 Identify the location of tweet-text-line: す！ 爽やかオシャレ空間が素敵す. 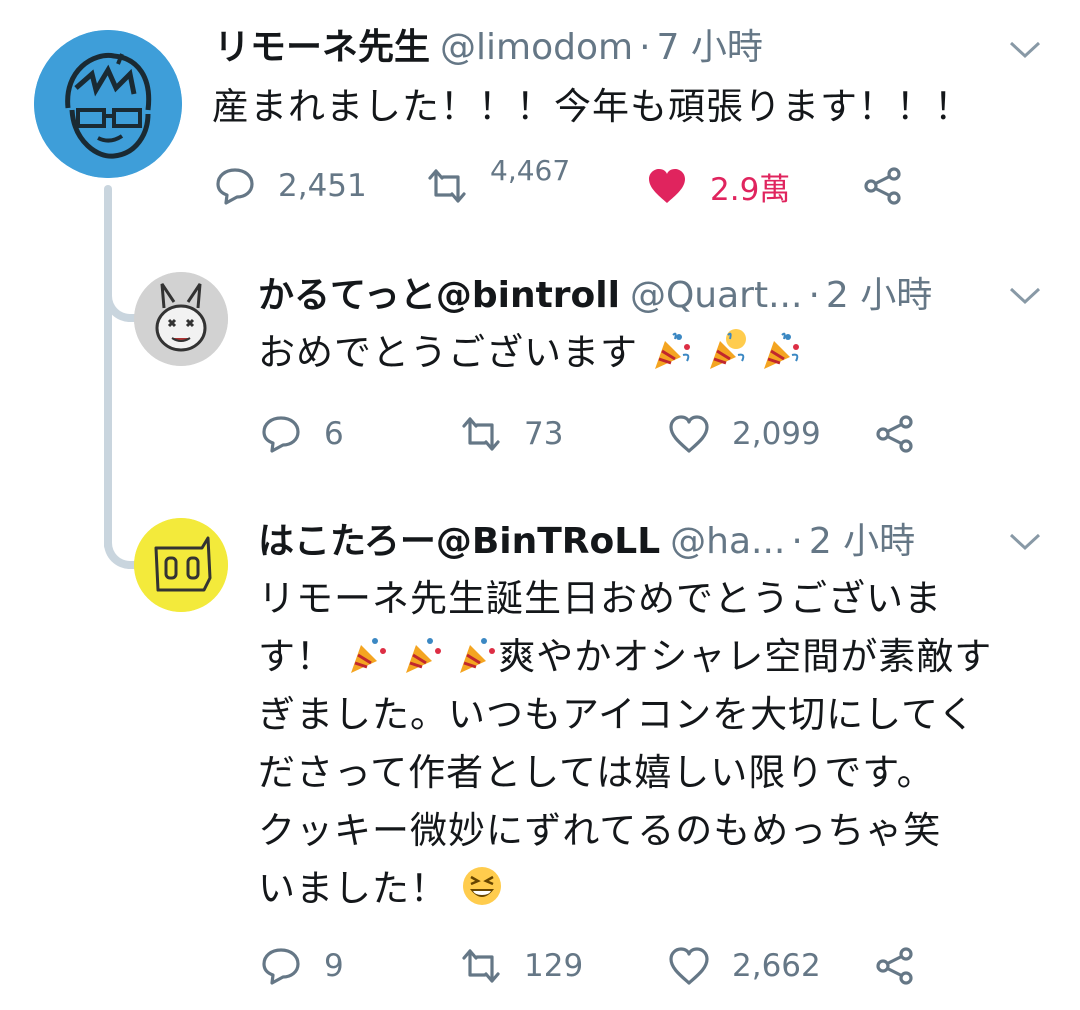
(653, 657).